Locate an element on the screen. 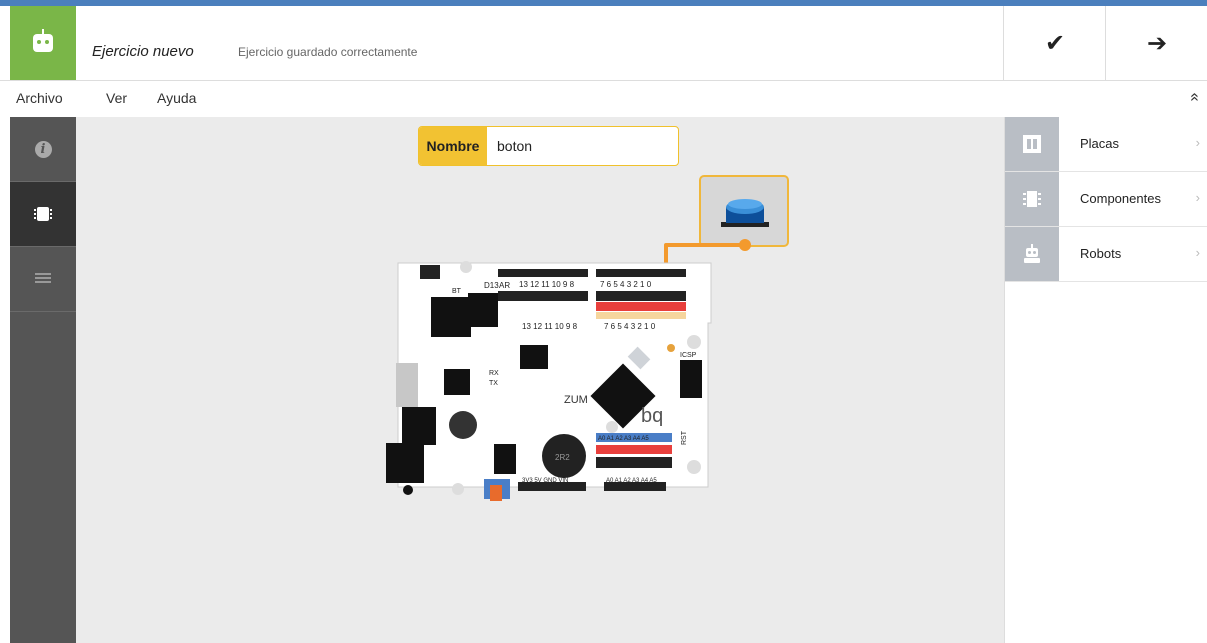  label-d13: D13 is located at coordinates (491, 285).